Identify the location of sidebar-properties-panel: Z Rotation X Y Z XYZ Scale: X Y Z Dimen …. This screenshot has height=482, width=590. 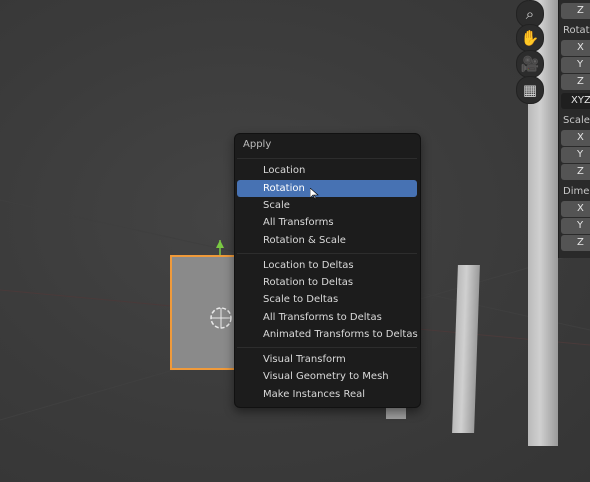
(574, 129).